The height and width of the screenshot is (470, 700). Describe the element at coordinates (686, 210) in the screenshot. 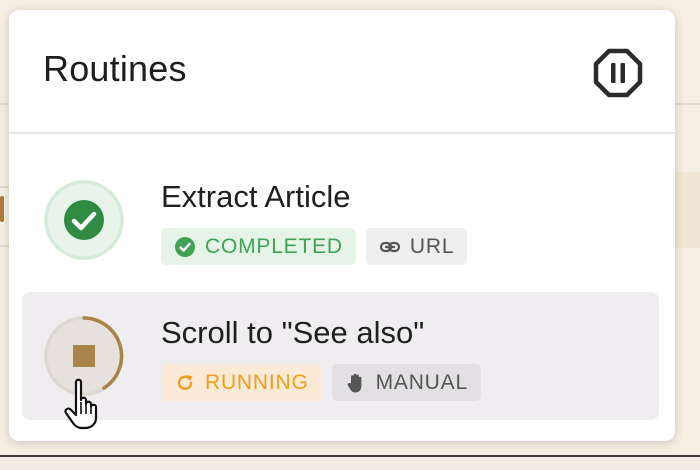

I see `background-panel-strip` at that location.